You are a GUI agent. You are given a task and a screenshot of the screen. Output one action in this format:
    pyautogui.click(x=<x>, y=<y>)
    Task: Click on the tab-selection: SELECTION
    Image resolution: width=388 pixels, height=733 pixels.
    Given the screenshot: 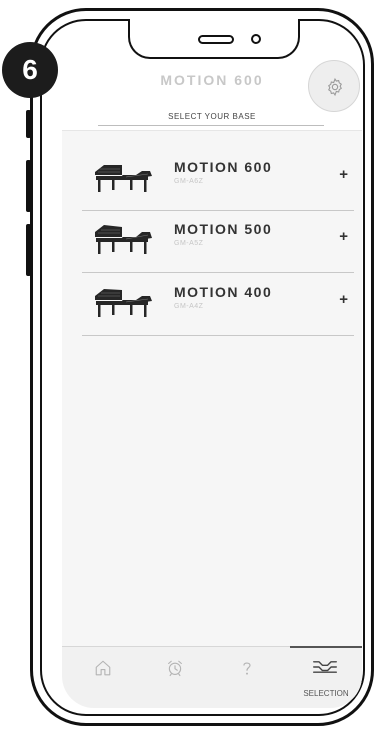 What is the action you would take?
    pyautogui.click(x=326, y=677)
    